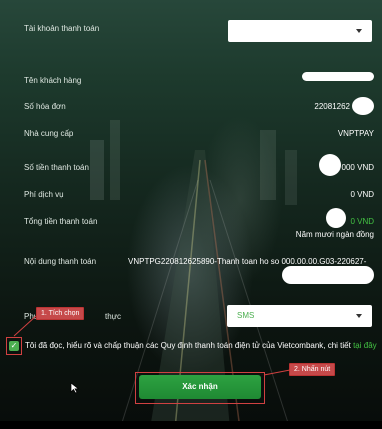 The image size is (382, 429). I want to click on confirm-button: Xác nhận, so click(200, 387).